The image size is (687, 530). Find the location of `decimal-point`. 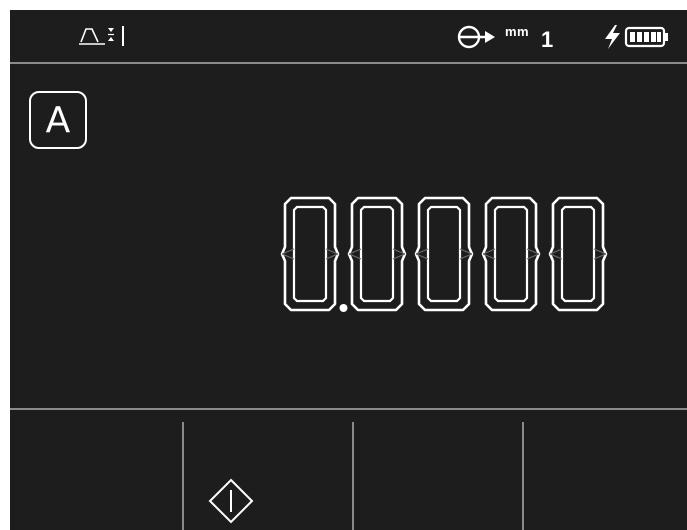

decimal-point is located at coordinates (343, 308).